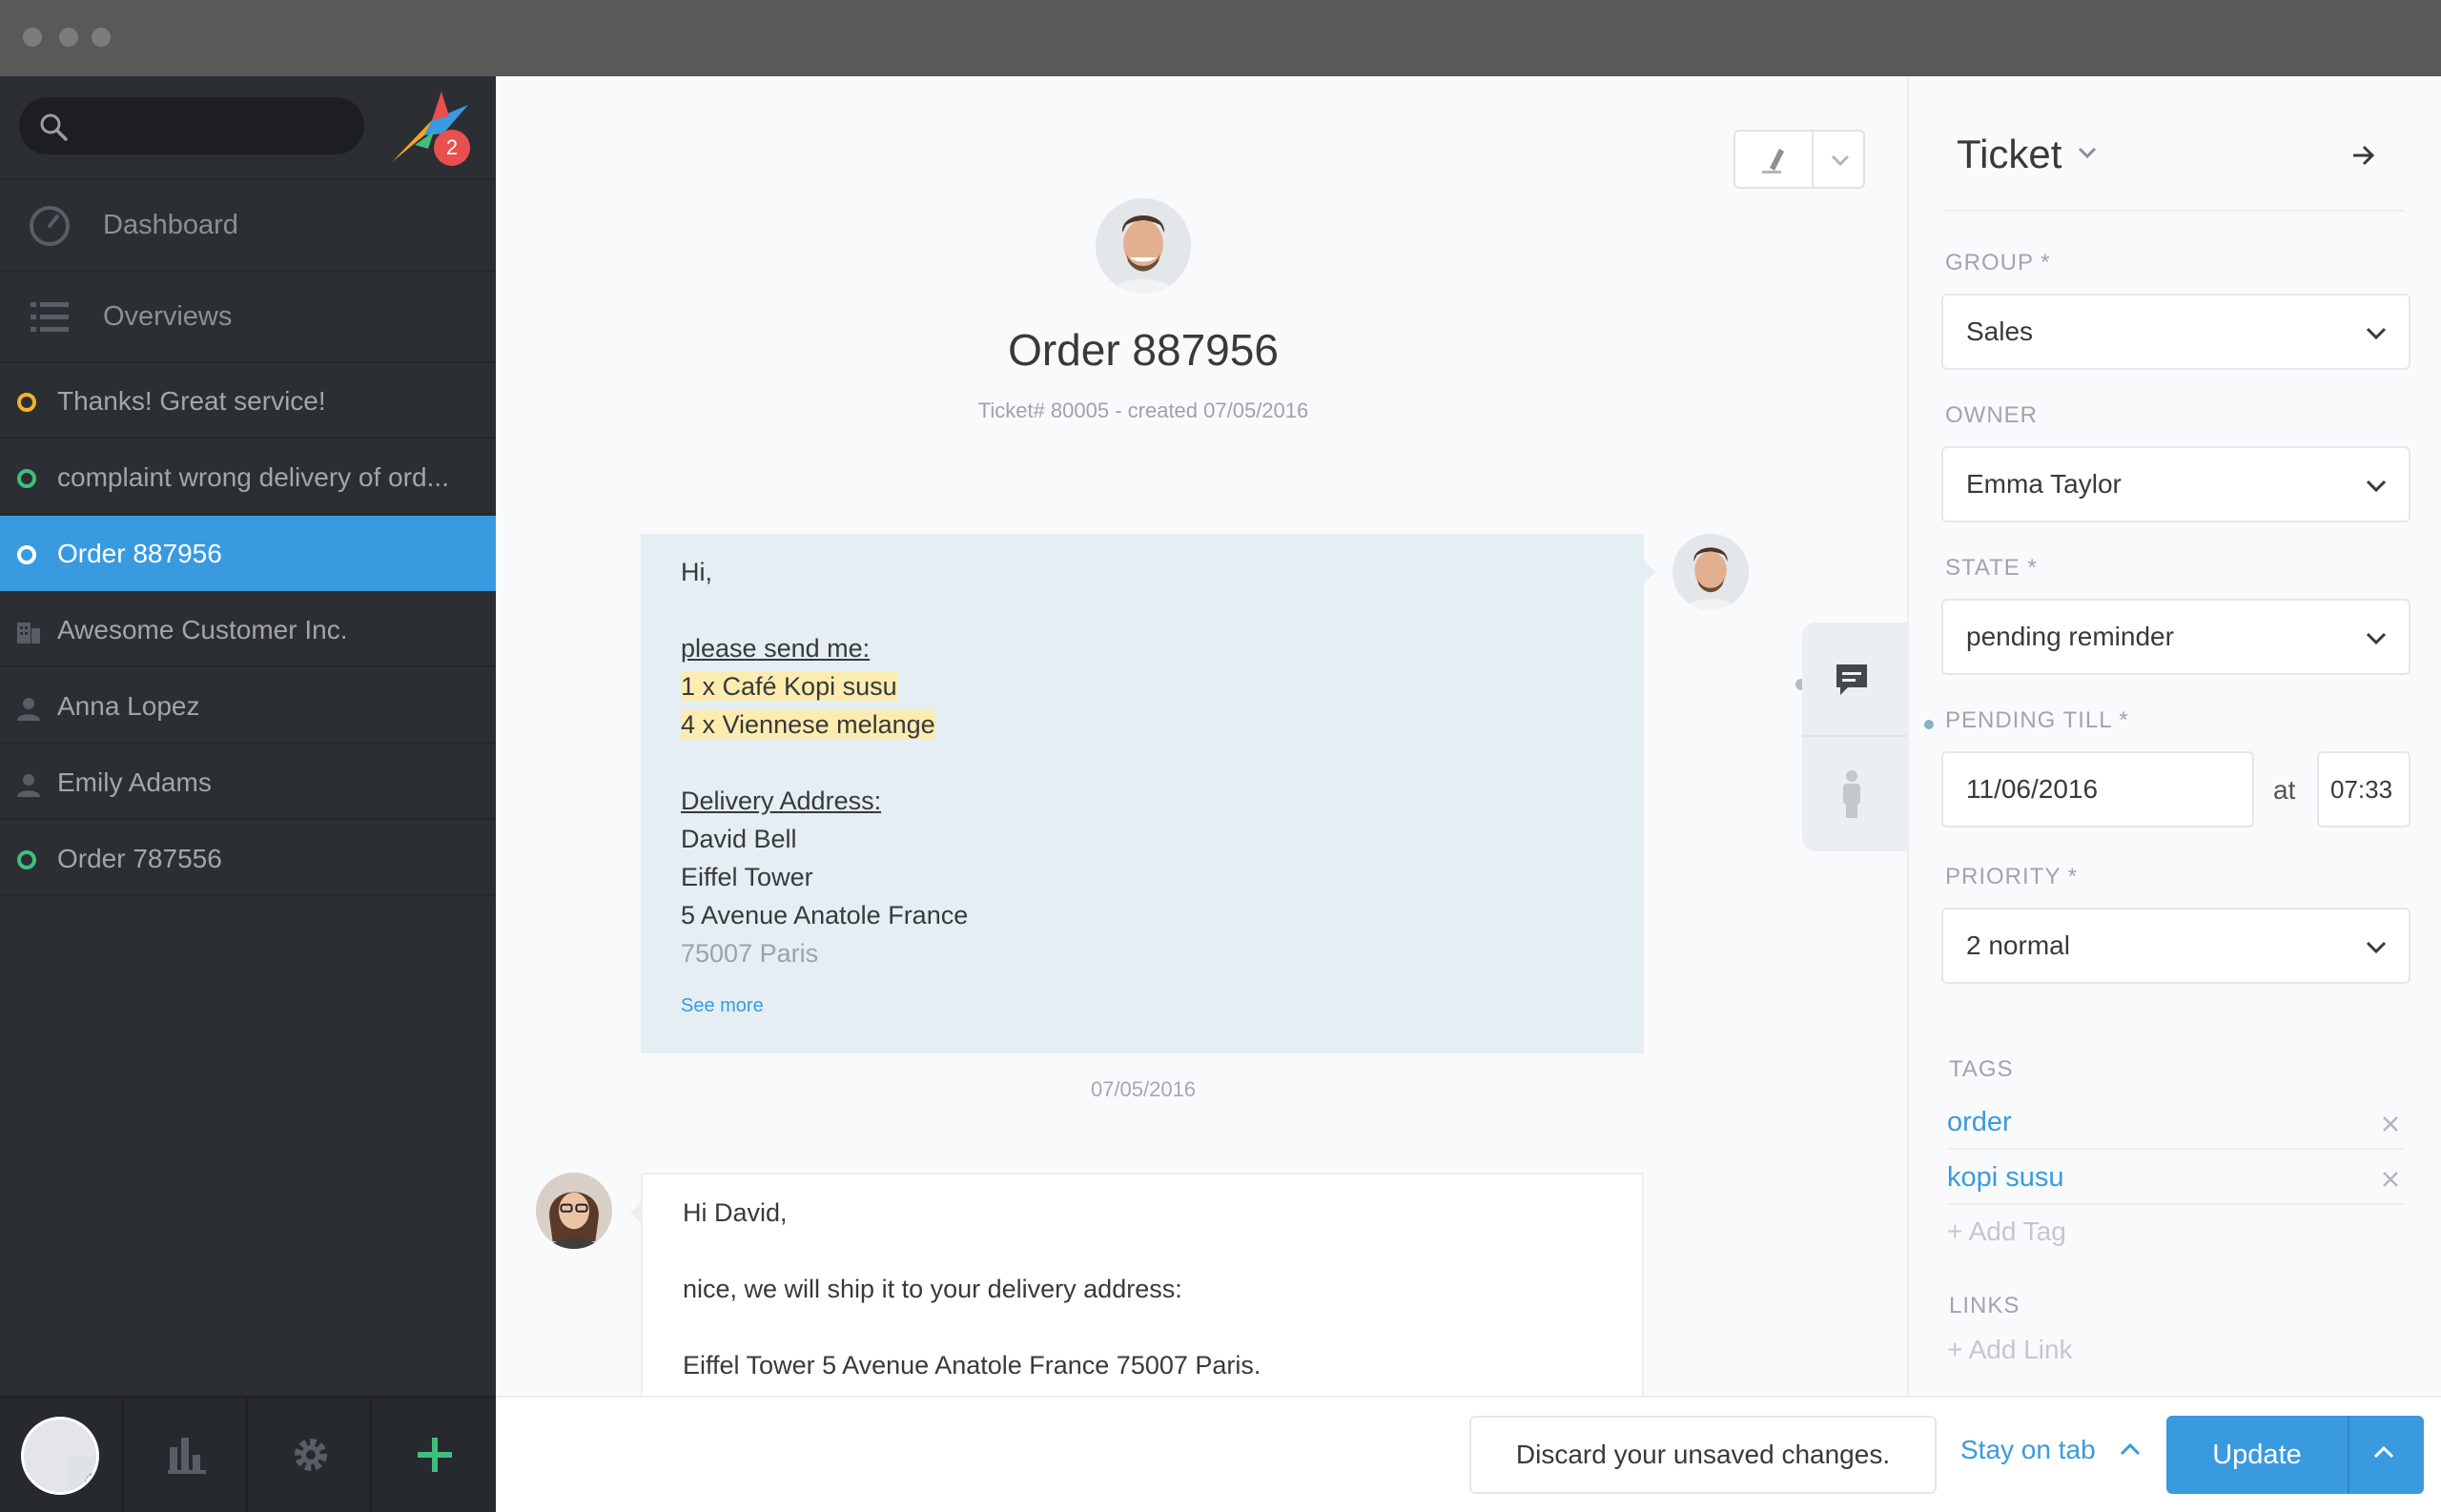 Image resolution: width=2441 pixels, height=1512 pixels. I want to click on update-button: Update, so click(2295, 1455).